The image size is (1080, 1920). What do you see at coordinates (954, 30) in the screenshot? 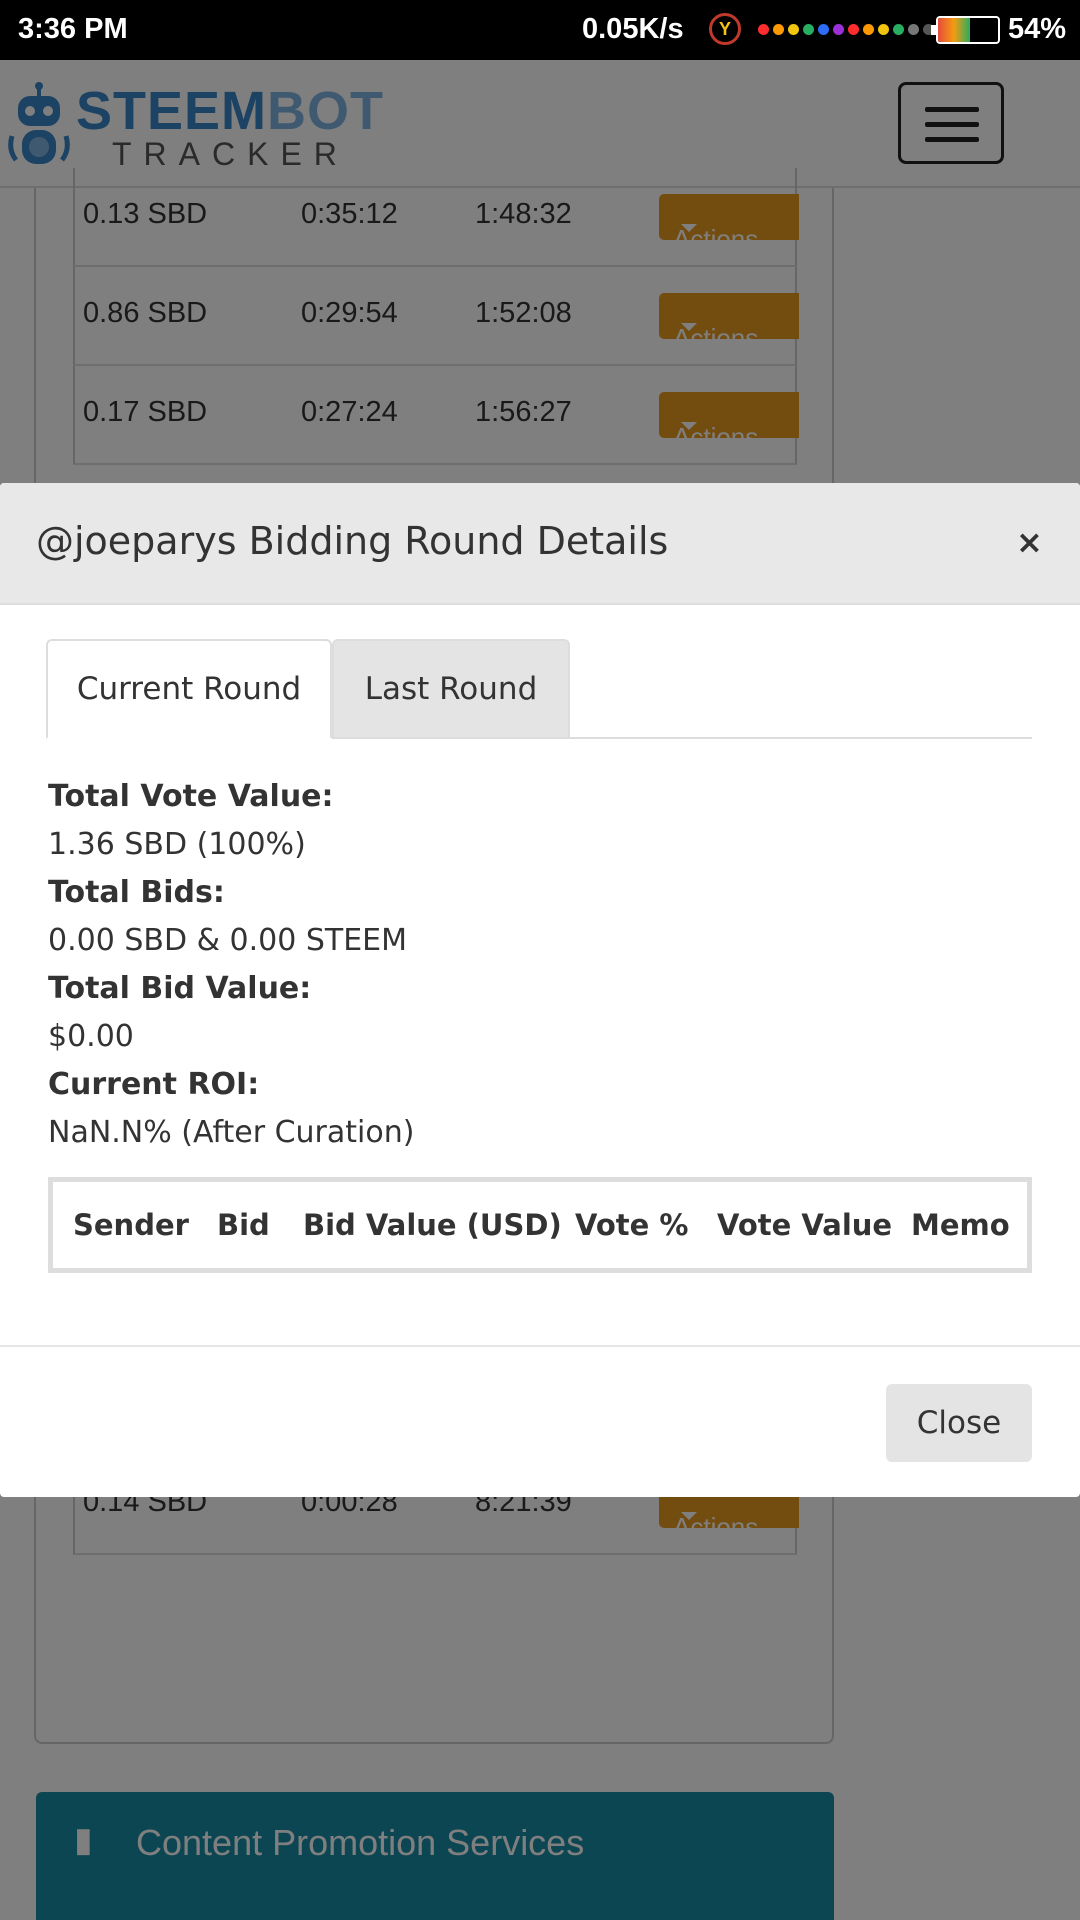
I see `battery-level` at bounding box center [954, 30].